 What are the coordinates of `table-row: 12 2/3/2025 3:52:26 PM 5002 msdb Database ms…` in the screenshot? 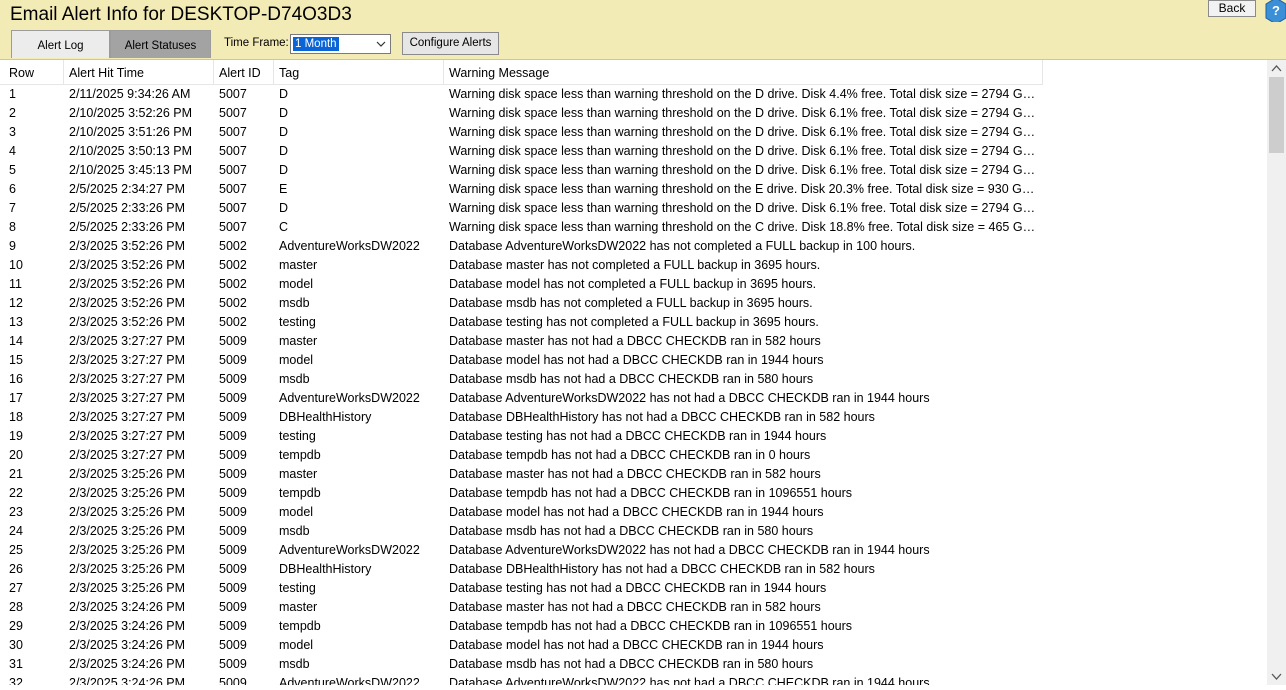 It's located at (633, 303).